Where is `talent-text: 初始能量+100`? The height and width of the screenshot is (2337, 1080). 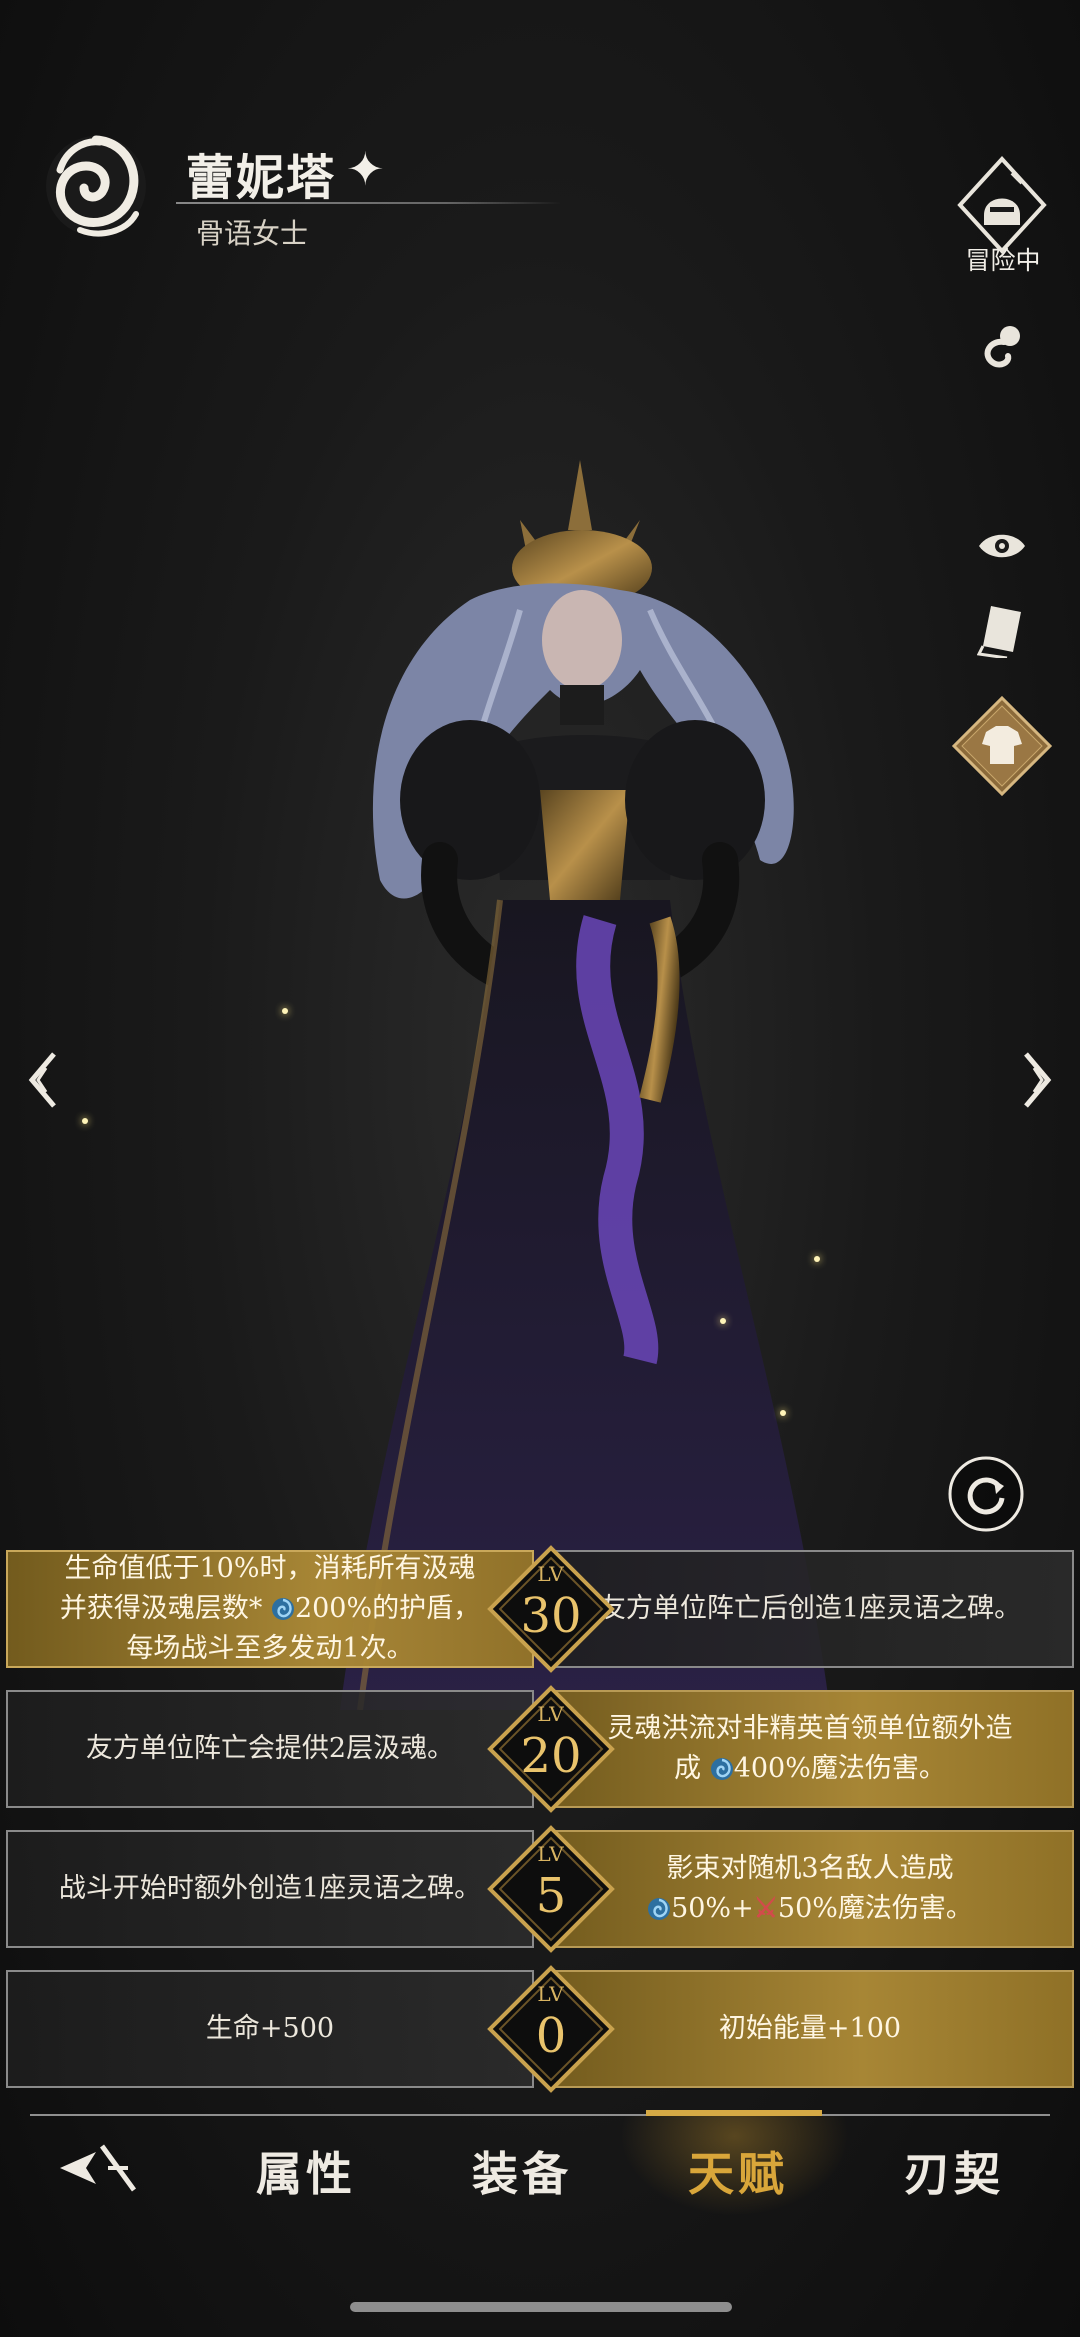
talent-text: 初始能量+100 is located at coordinates (810, 2028).